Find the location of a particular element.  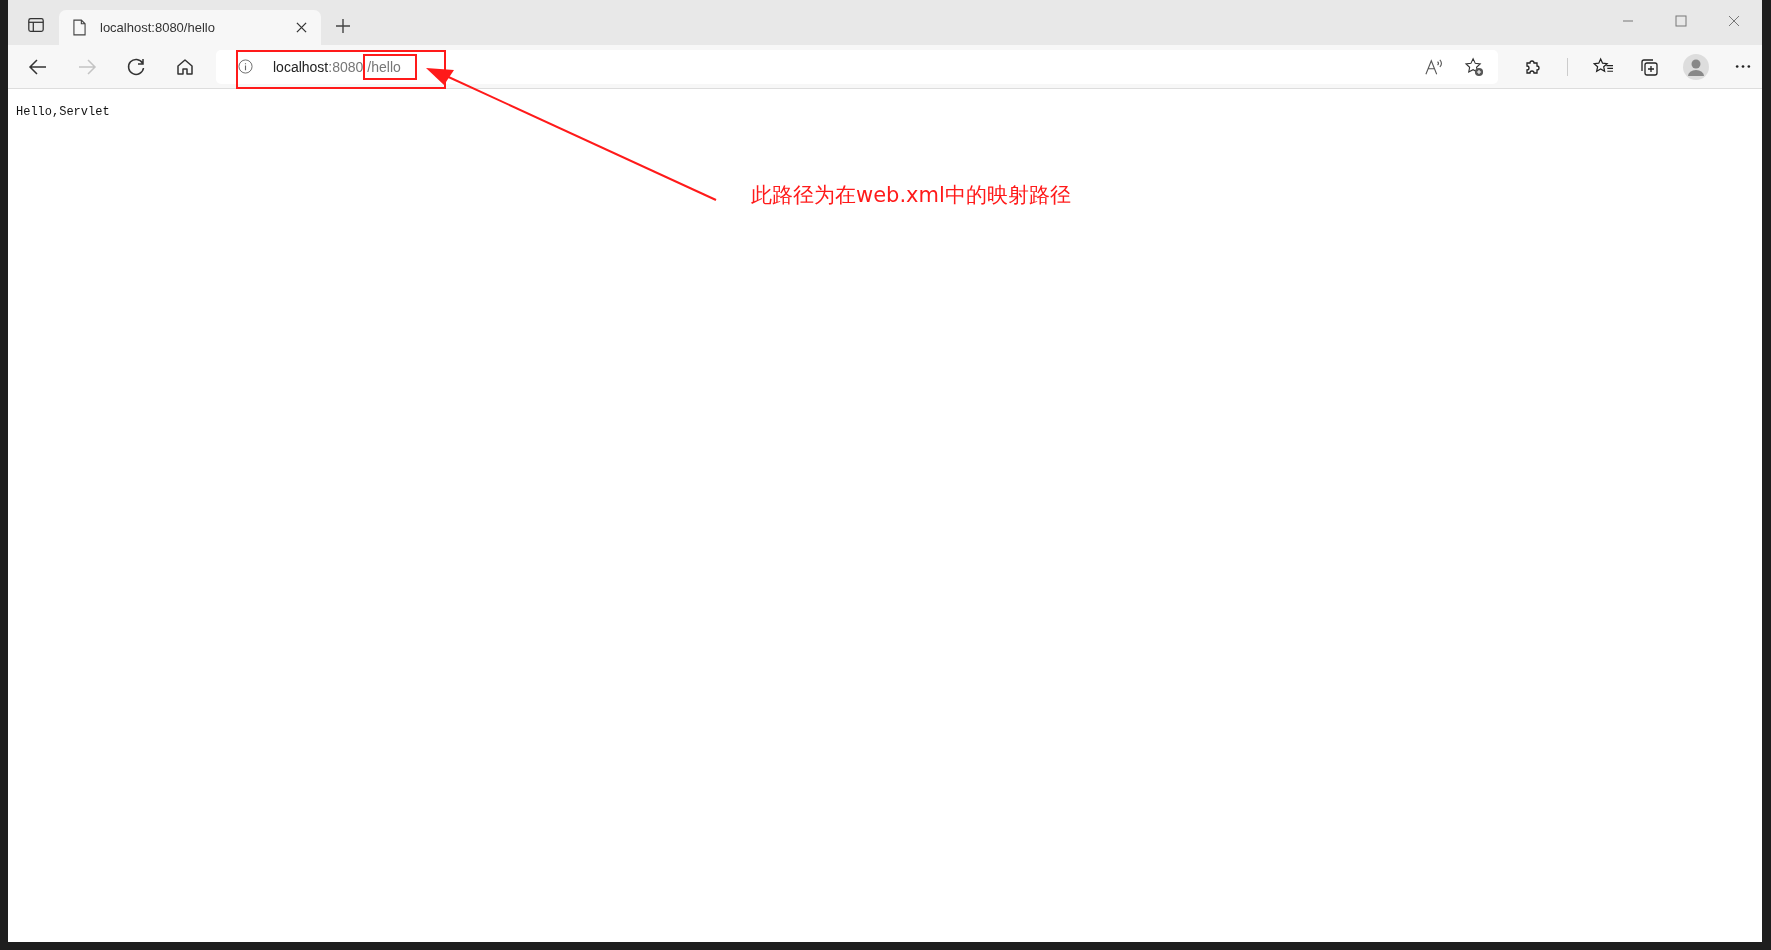

page-icon is located at coordinates (79, 27).